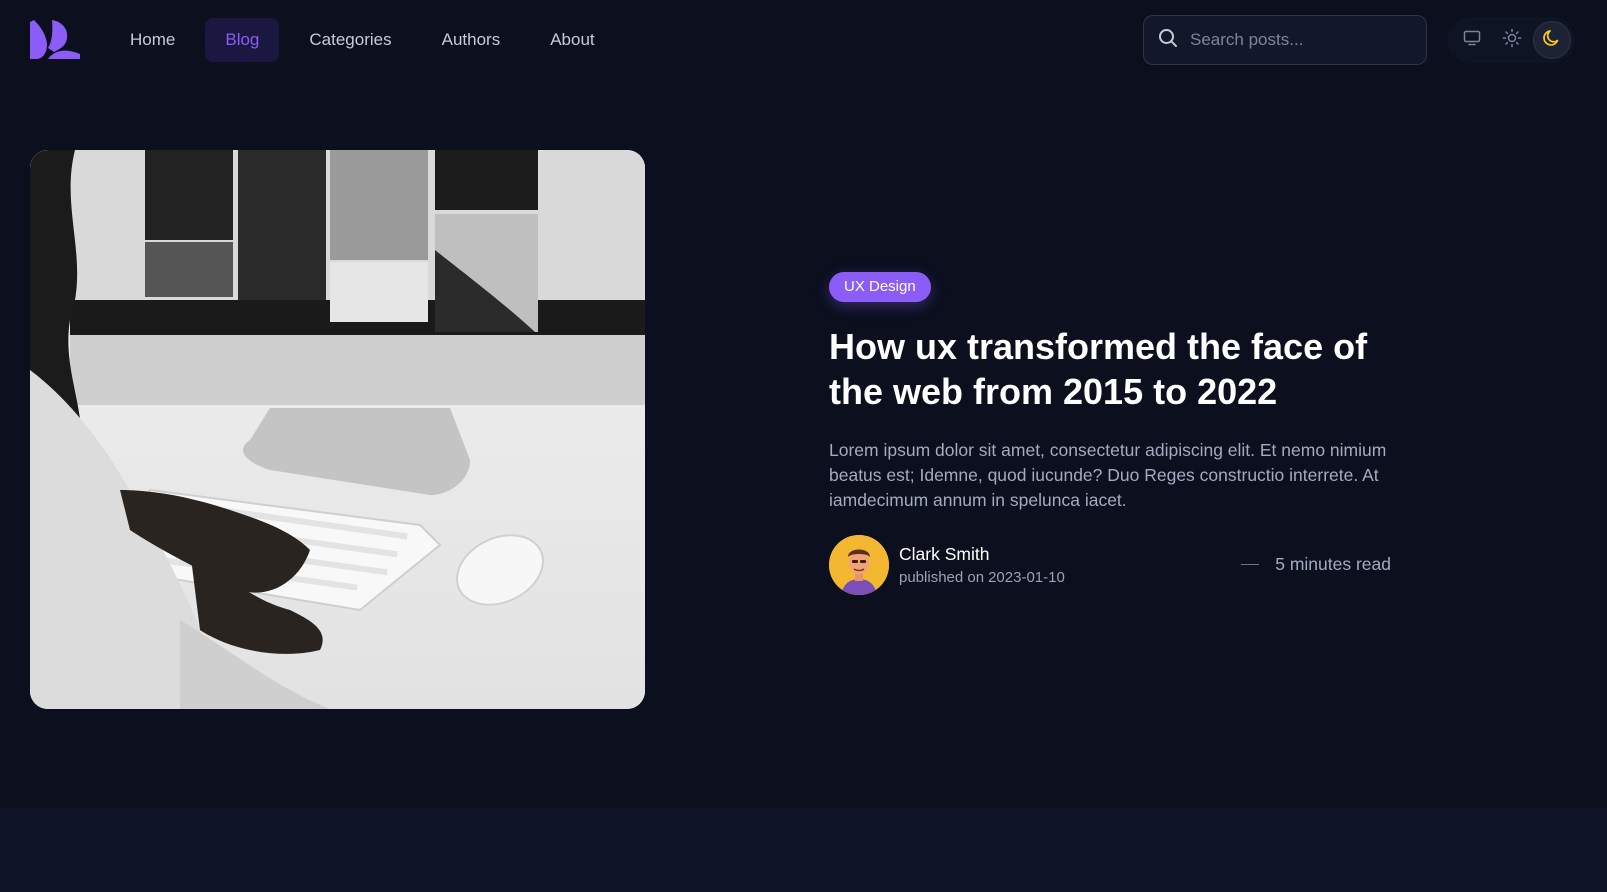 The width and height of the screenshot is (1607, 892). I want to click on published-info: published on 2023-01-10, so click(982, 577).